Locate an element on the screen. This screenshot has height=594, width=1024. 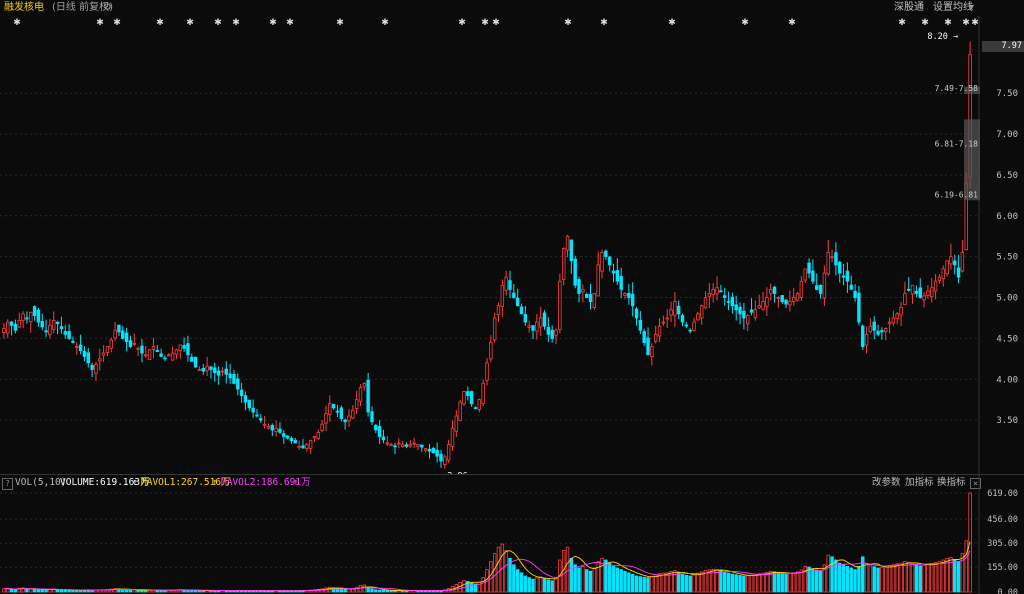
stock-name: 融发核电 is located at coordinates (24, 8).